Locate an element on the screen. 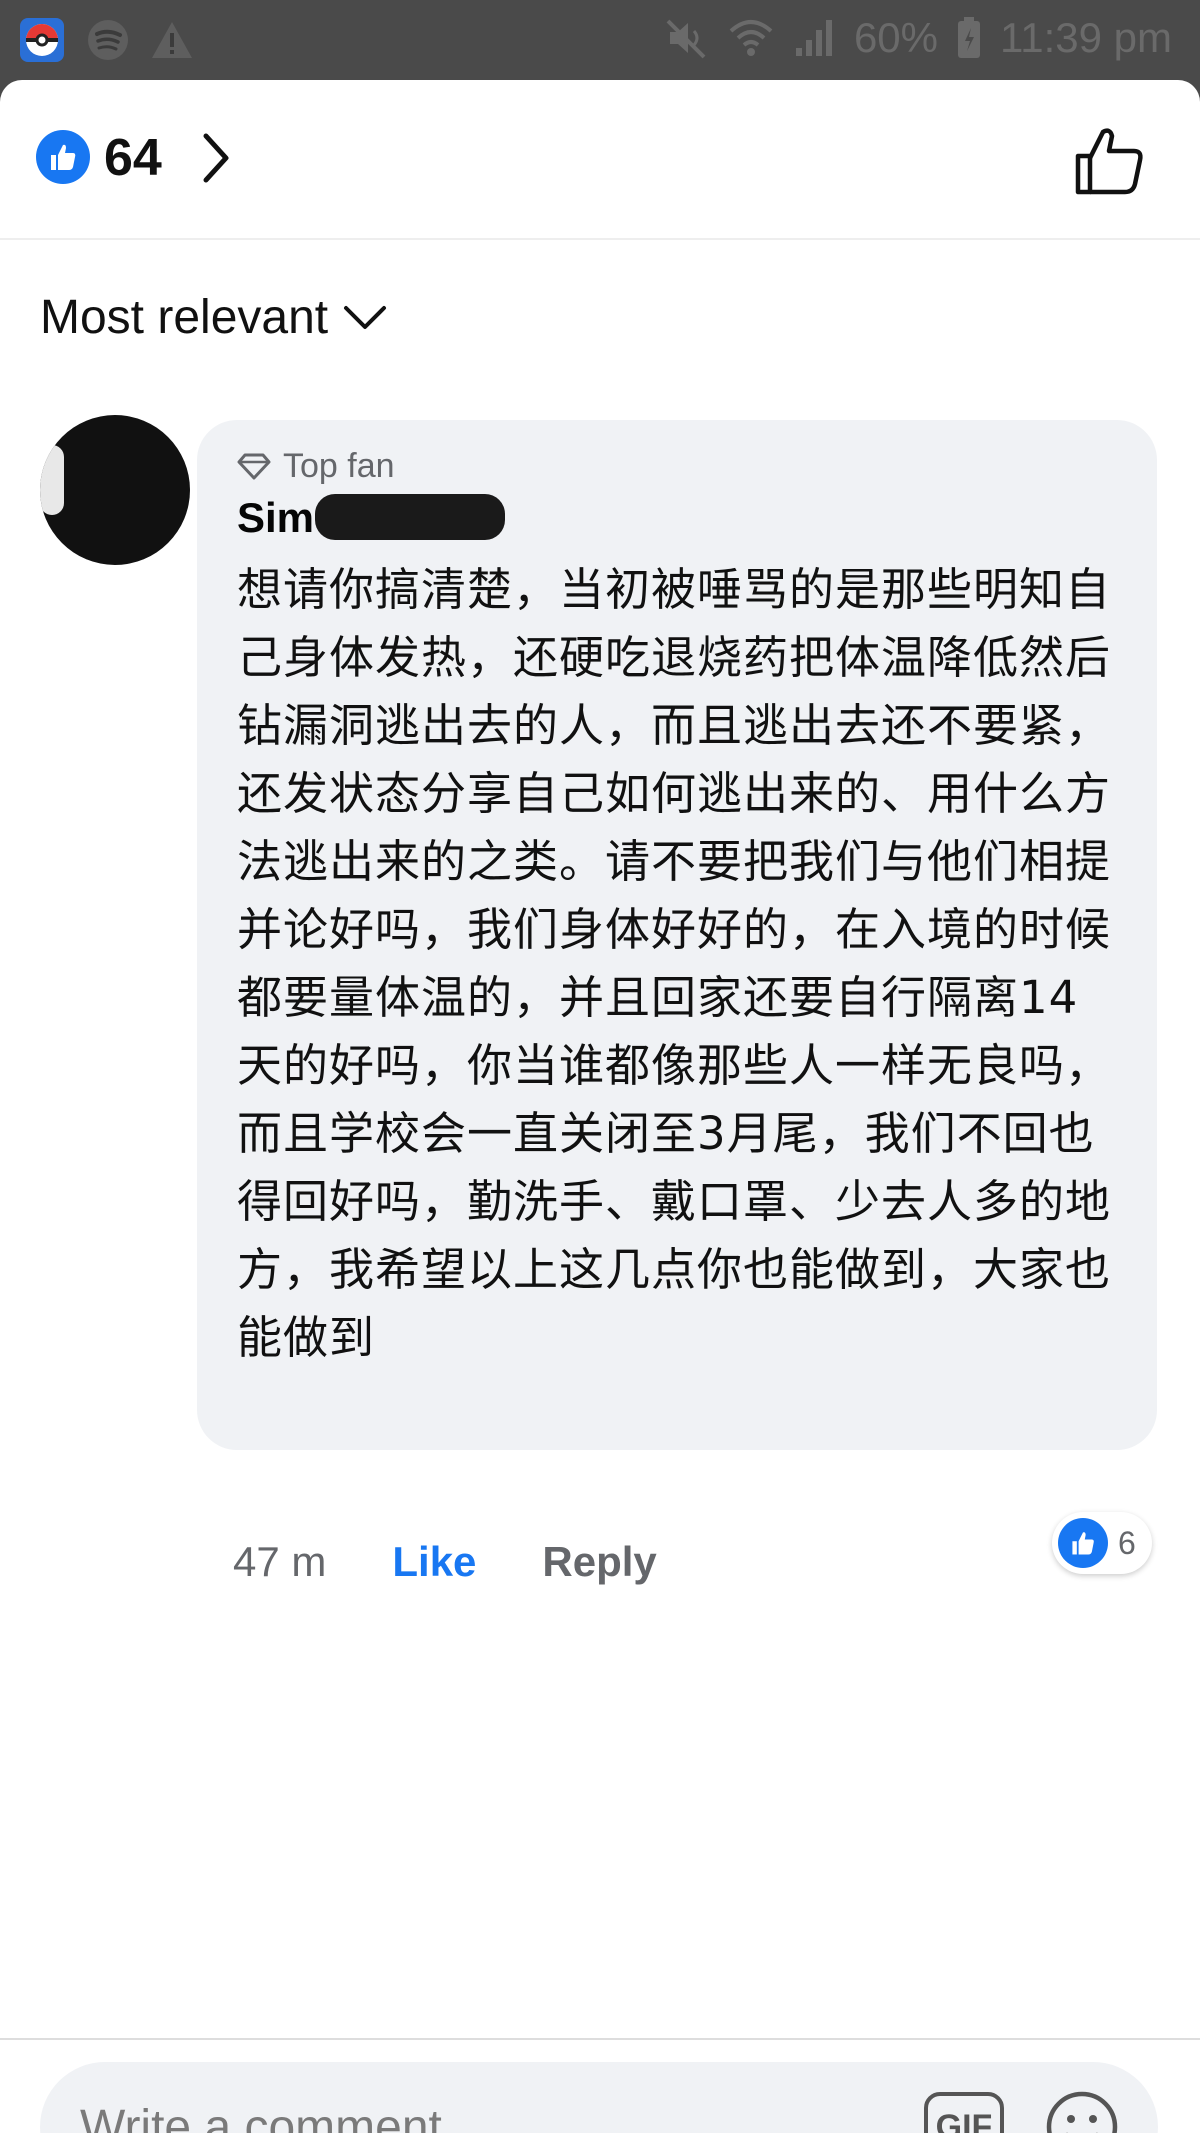  comment-composer: GIF is located at coordinates (599, 2097).